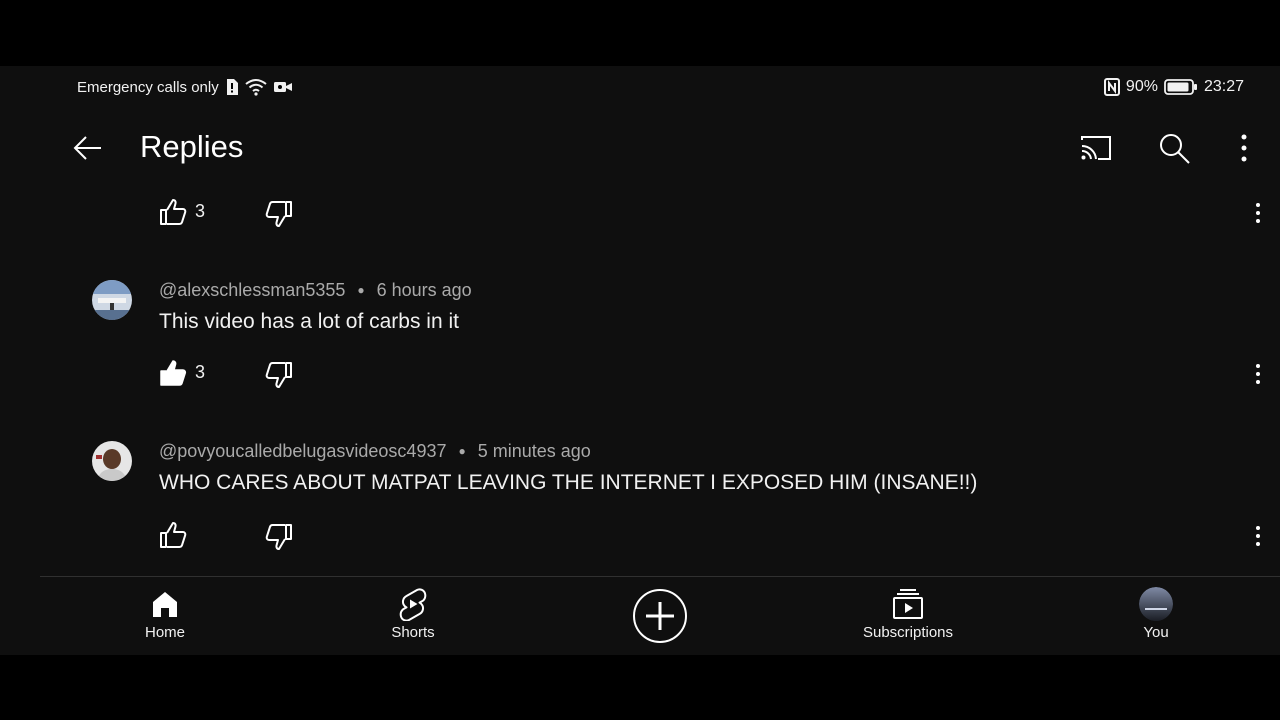 This screenshot has width=1280, height=720. I want to click on battery-percent: 90%, so click(1141, 86).